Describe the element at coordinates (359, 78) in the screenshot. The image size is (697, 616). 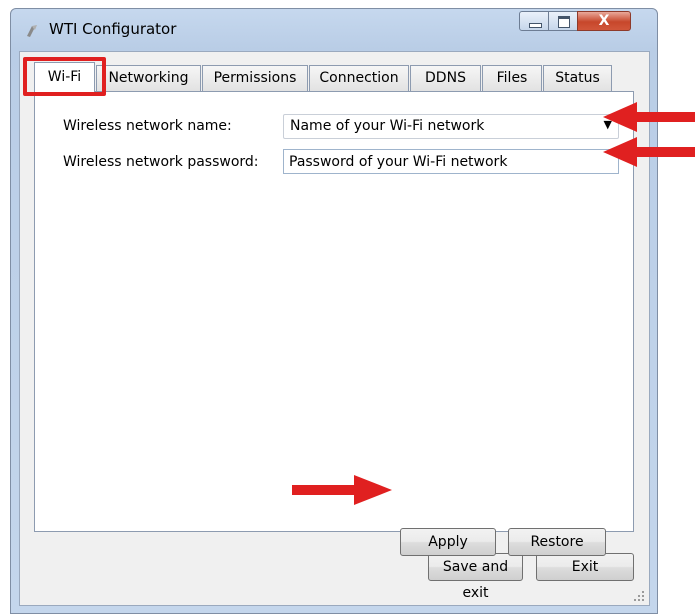
I see `tab-connection: Connection` at that location.